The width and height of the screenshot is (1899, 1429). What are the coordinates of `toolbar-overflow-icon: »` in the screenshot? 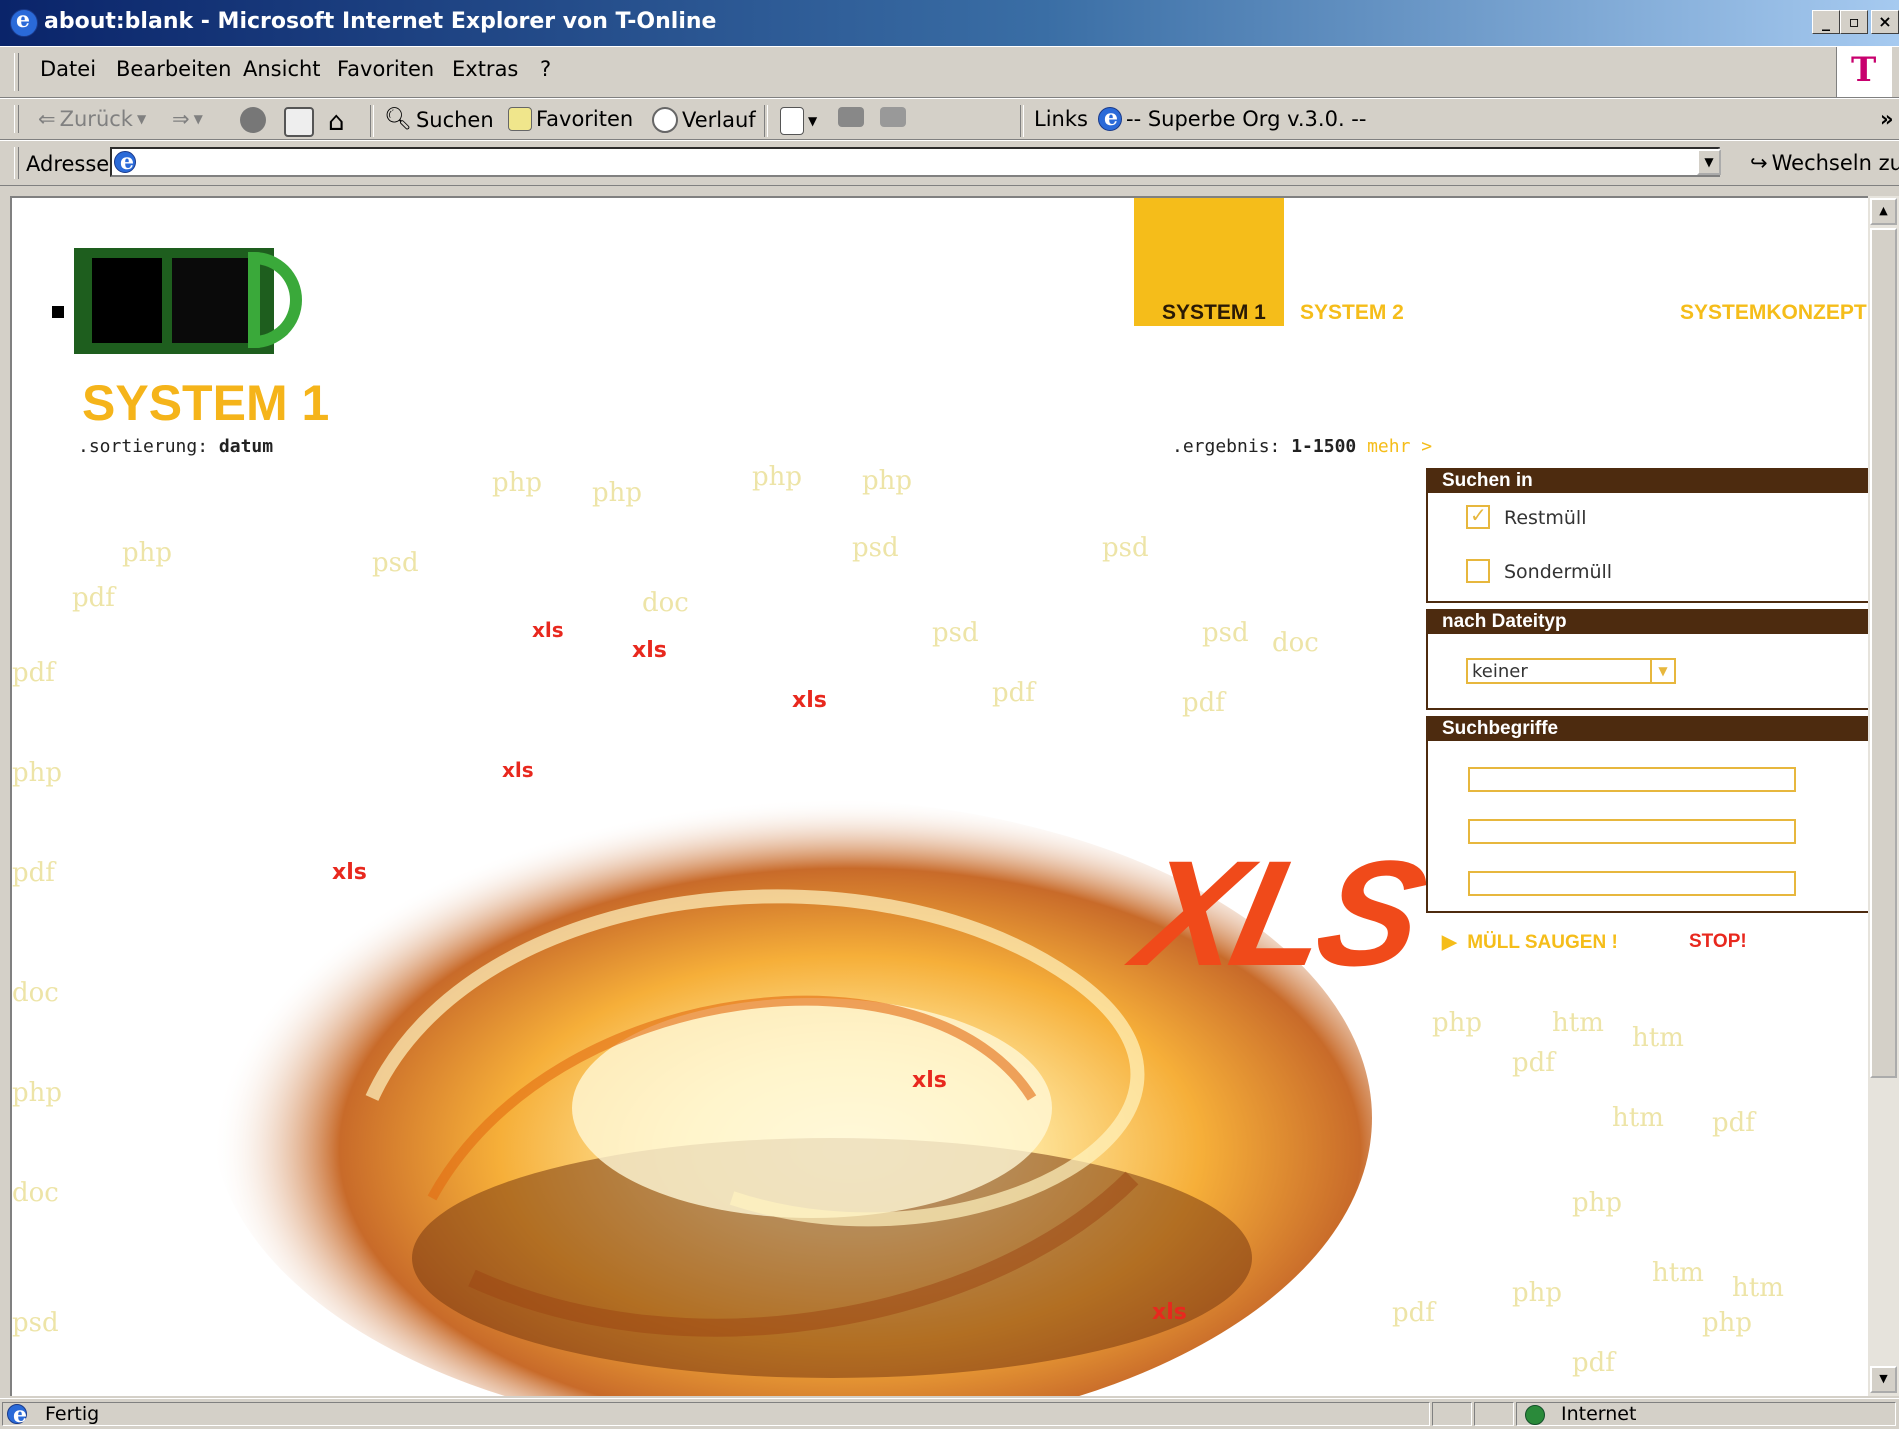 It's located at (1887, 119).